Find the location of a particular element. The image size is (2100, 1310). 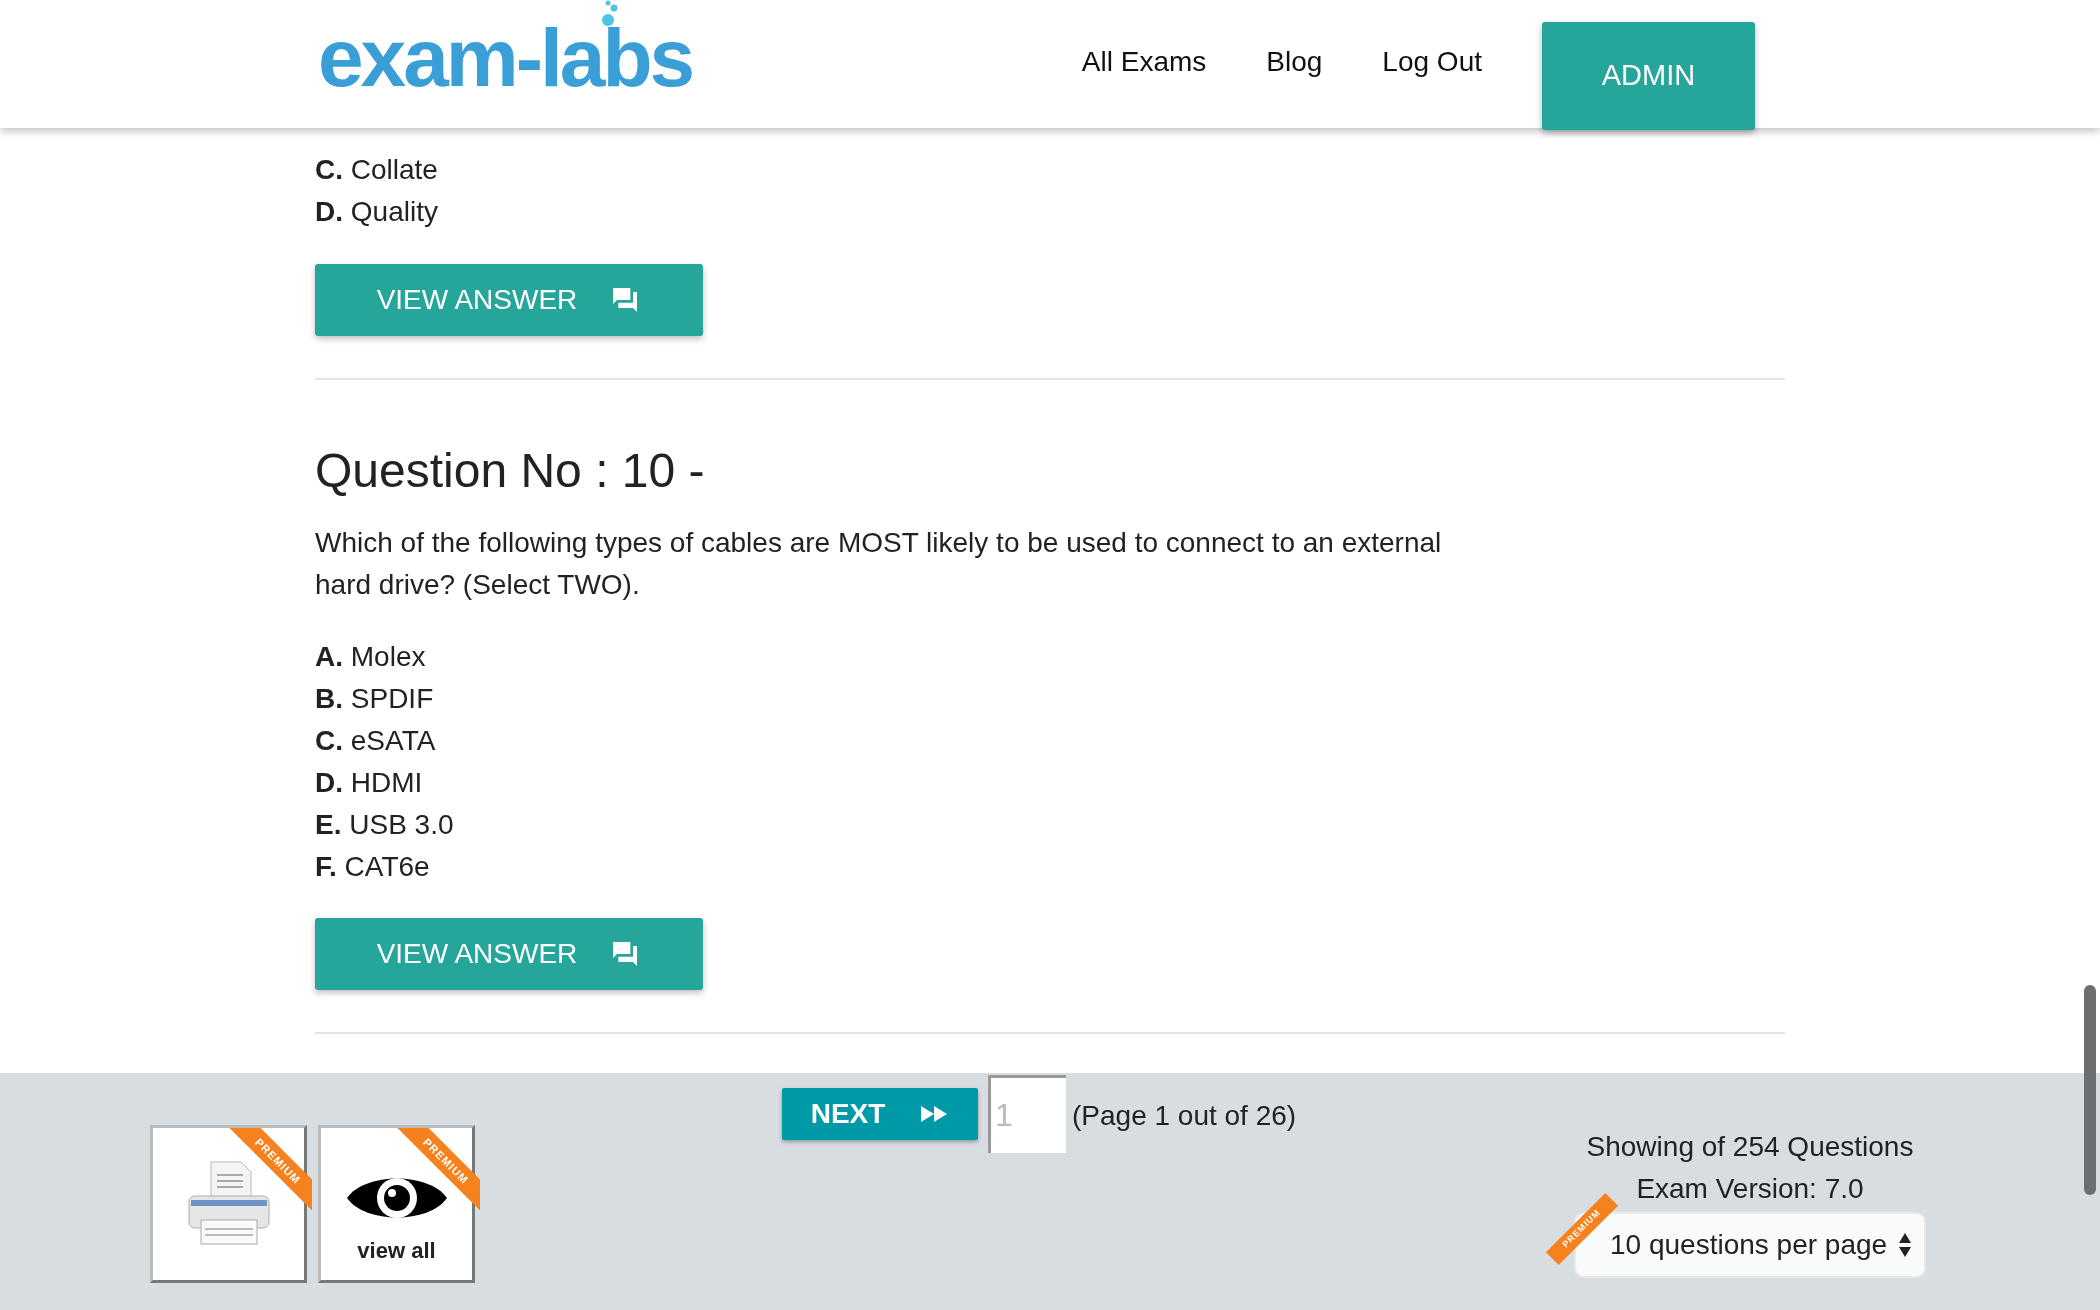

page-number-field: 1 is located at coordinates (1027, 1114).